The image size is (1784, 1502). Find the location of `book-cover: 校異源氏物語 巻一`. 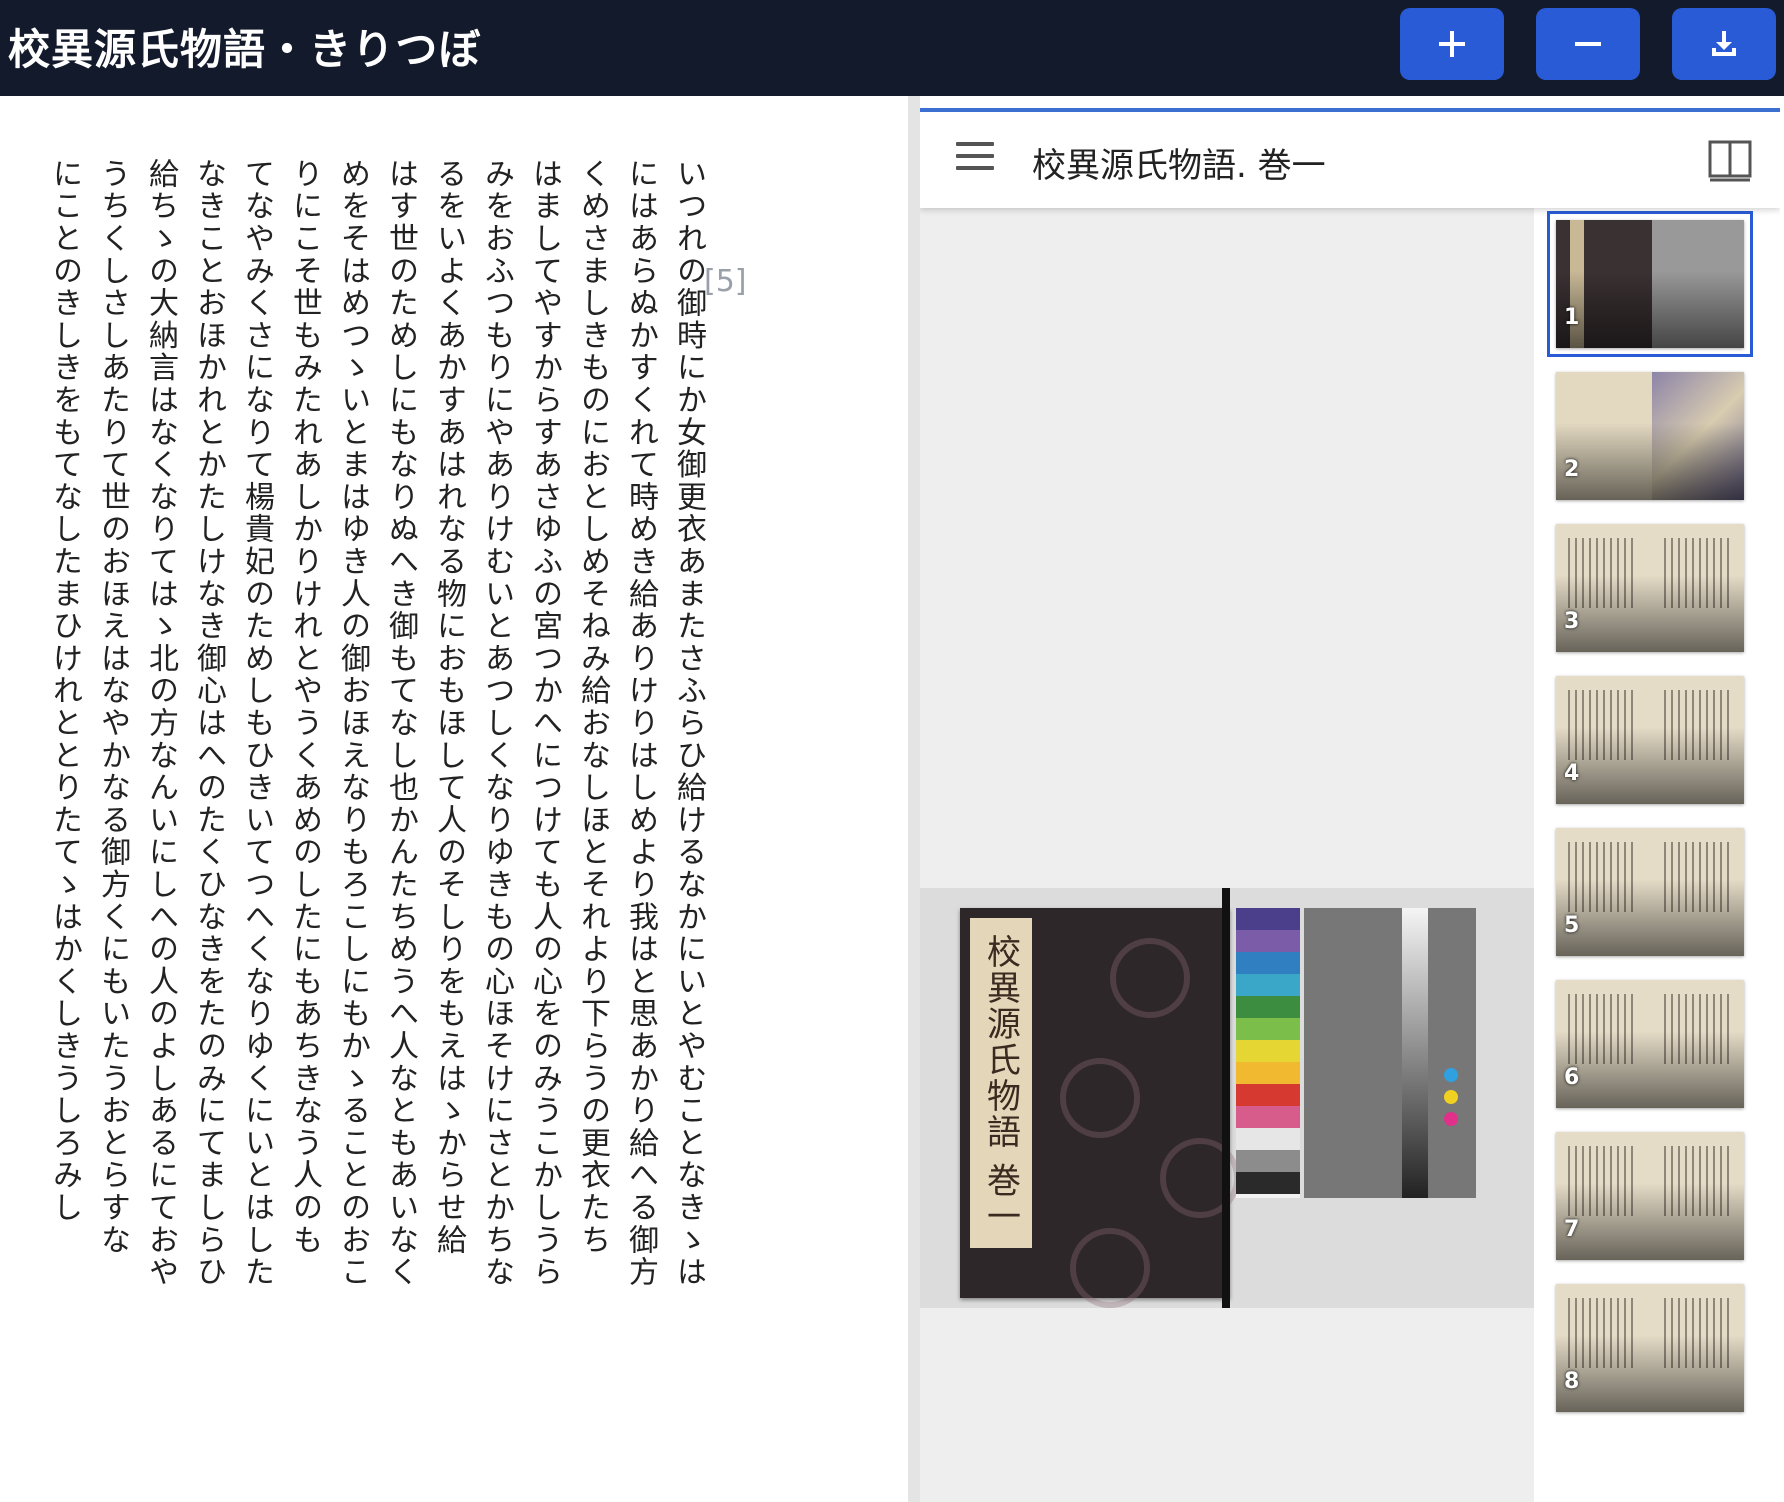

book-cover: 校異源氏物語 巻一 is located at coordinates (1100, 1108).